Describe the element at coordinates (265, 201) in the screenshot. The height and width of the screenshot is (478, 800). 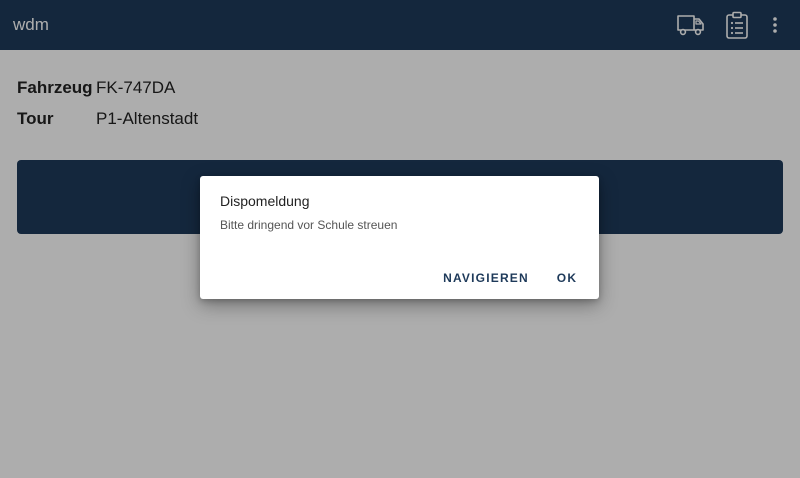
I see `dialog-title: Dispomeldung` at that location.